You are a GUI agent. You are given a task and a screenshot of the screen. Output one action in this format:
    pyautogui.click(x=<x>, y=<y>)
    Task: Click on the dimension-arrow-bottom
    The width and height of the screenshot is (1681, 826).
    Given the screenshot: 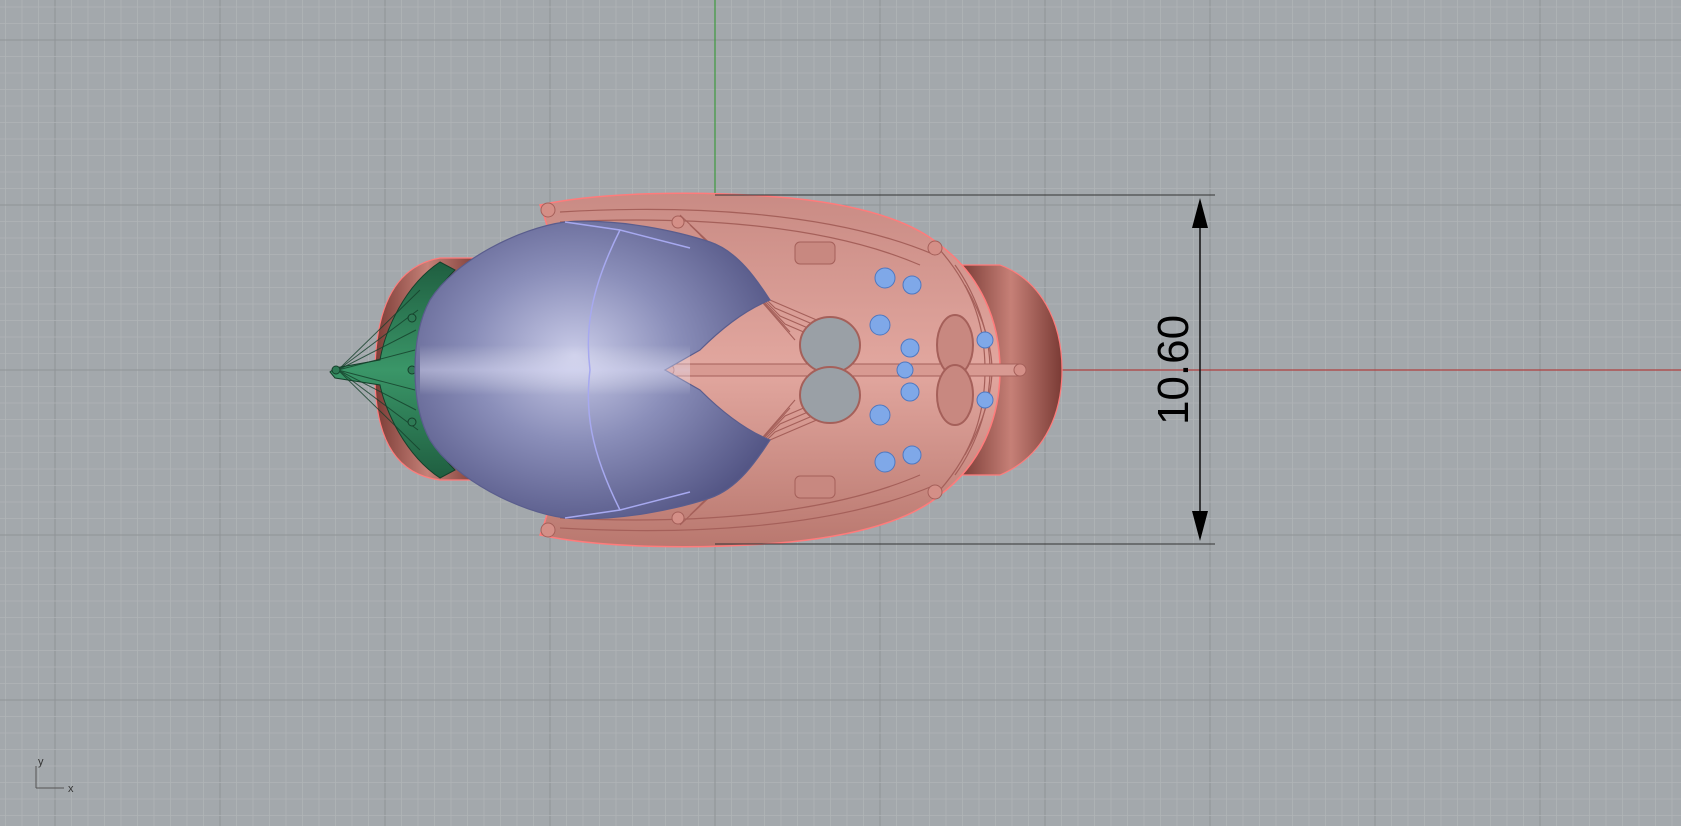 What is the action you would take?
    pyautogui.click(x=1200, y=526)
    